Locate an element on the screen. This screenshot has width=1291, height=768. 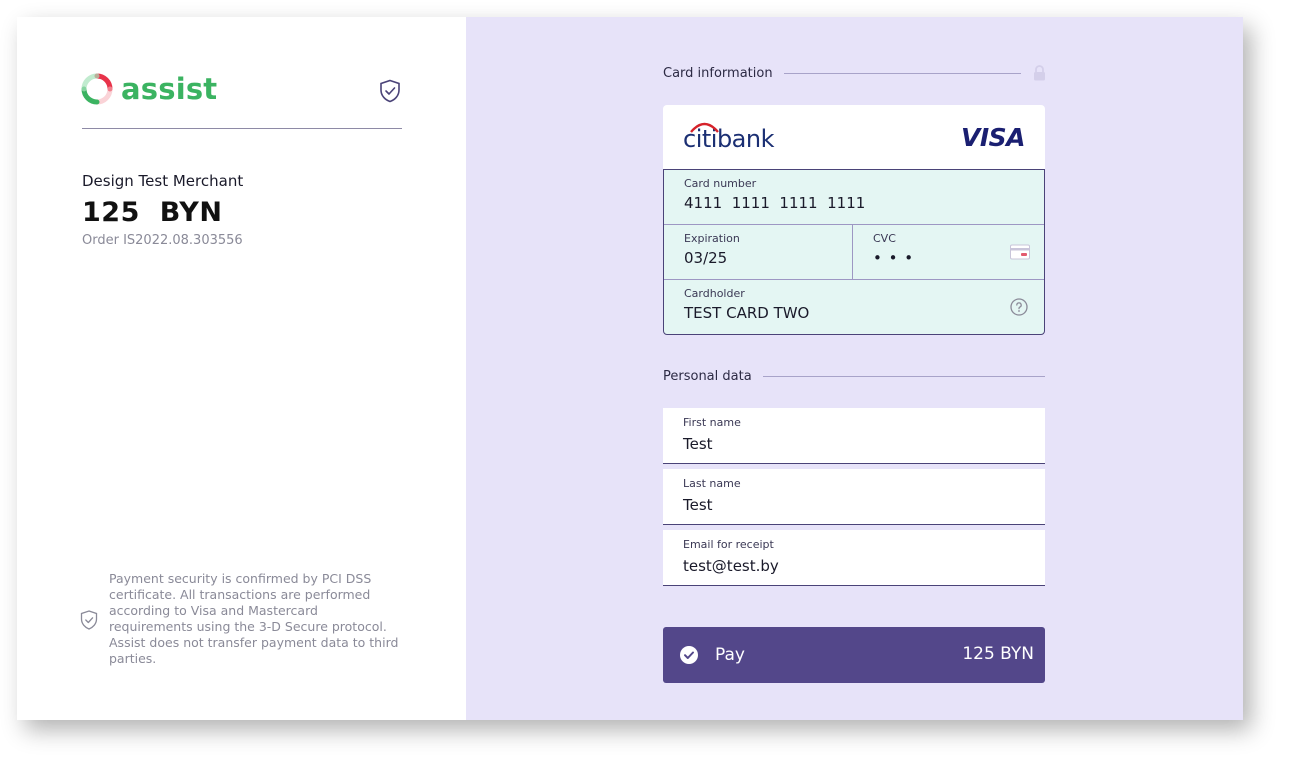
email-label: Email for receipt is located at coordinates (728, 544).